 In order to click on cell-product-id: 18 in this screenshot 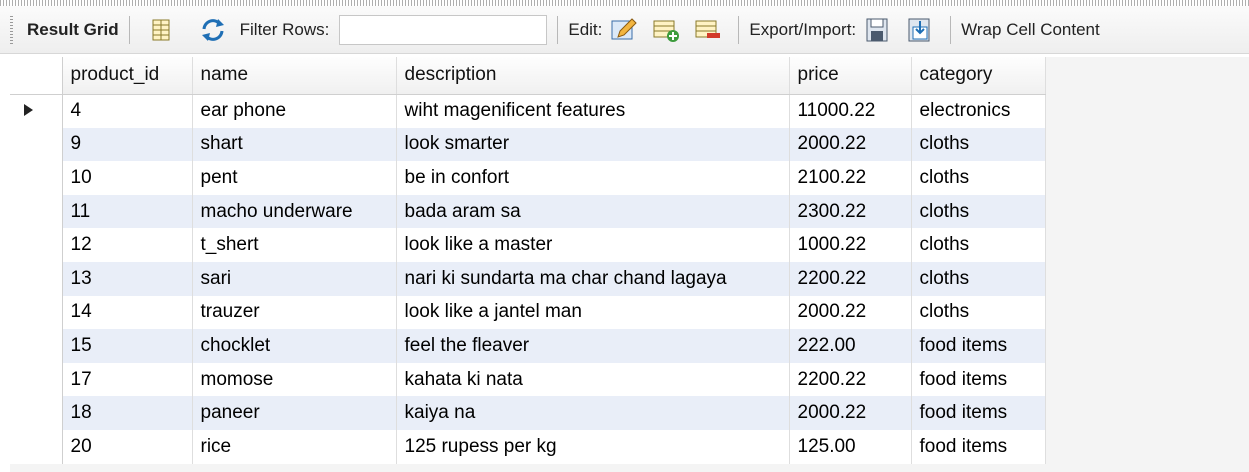, I will do `click(127, 413)`.